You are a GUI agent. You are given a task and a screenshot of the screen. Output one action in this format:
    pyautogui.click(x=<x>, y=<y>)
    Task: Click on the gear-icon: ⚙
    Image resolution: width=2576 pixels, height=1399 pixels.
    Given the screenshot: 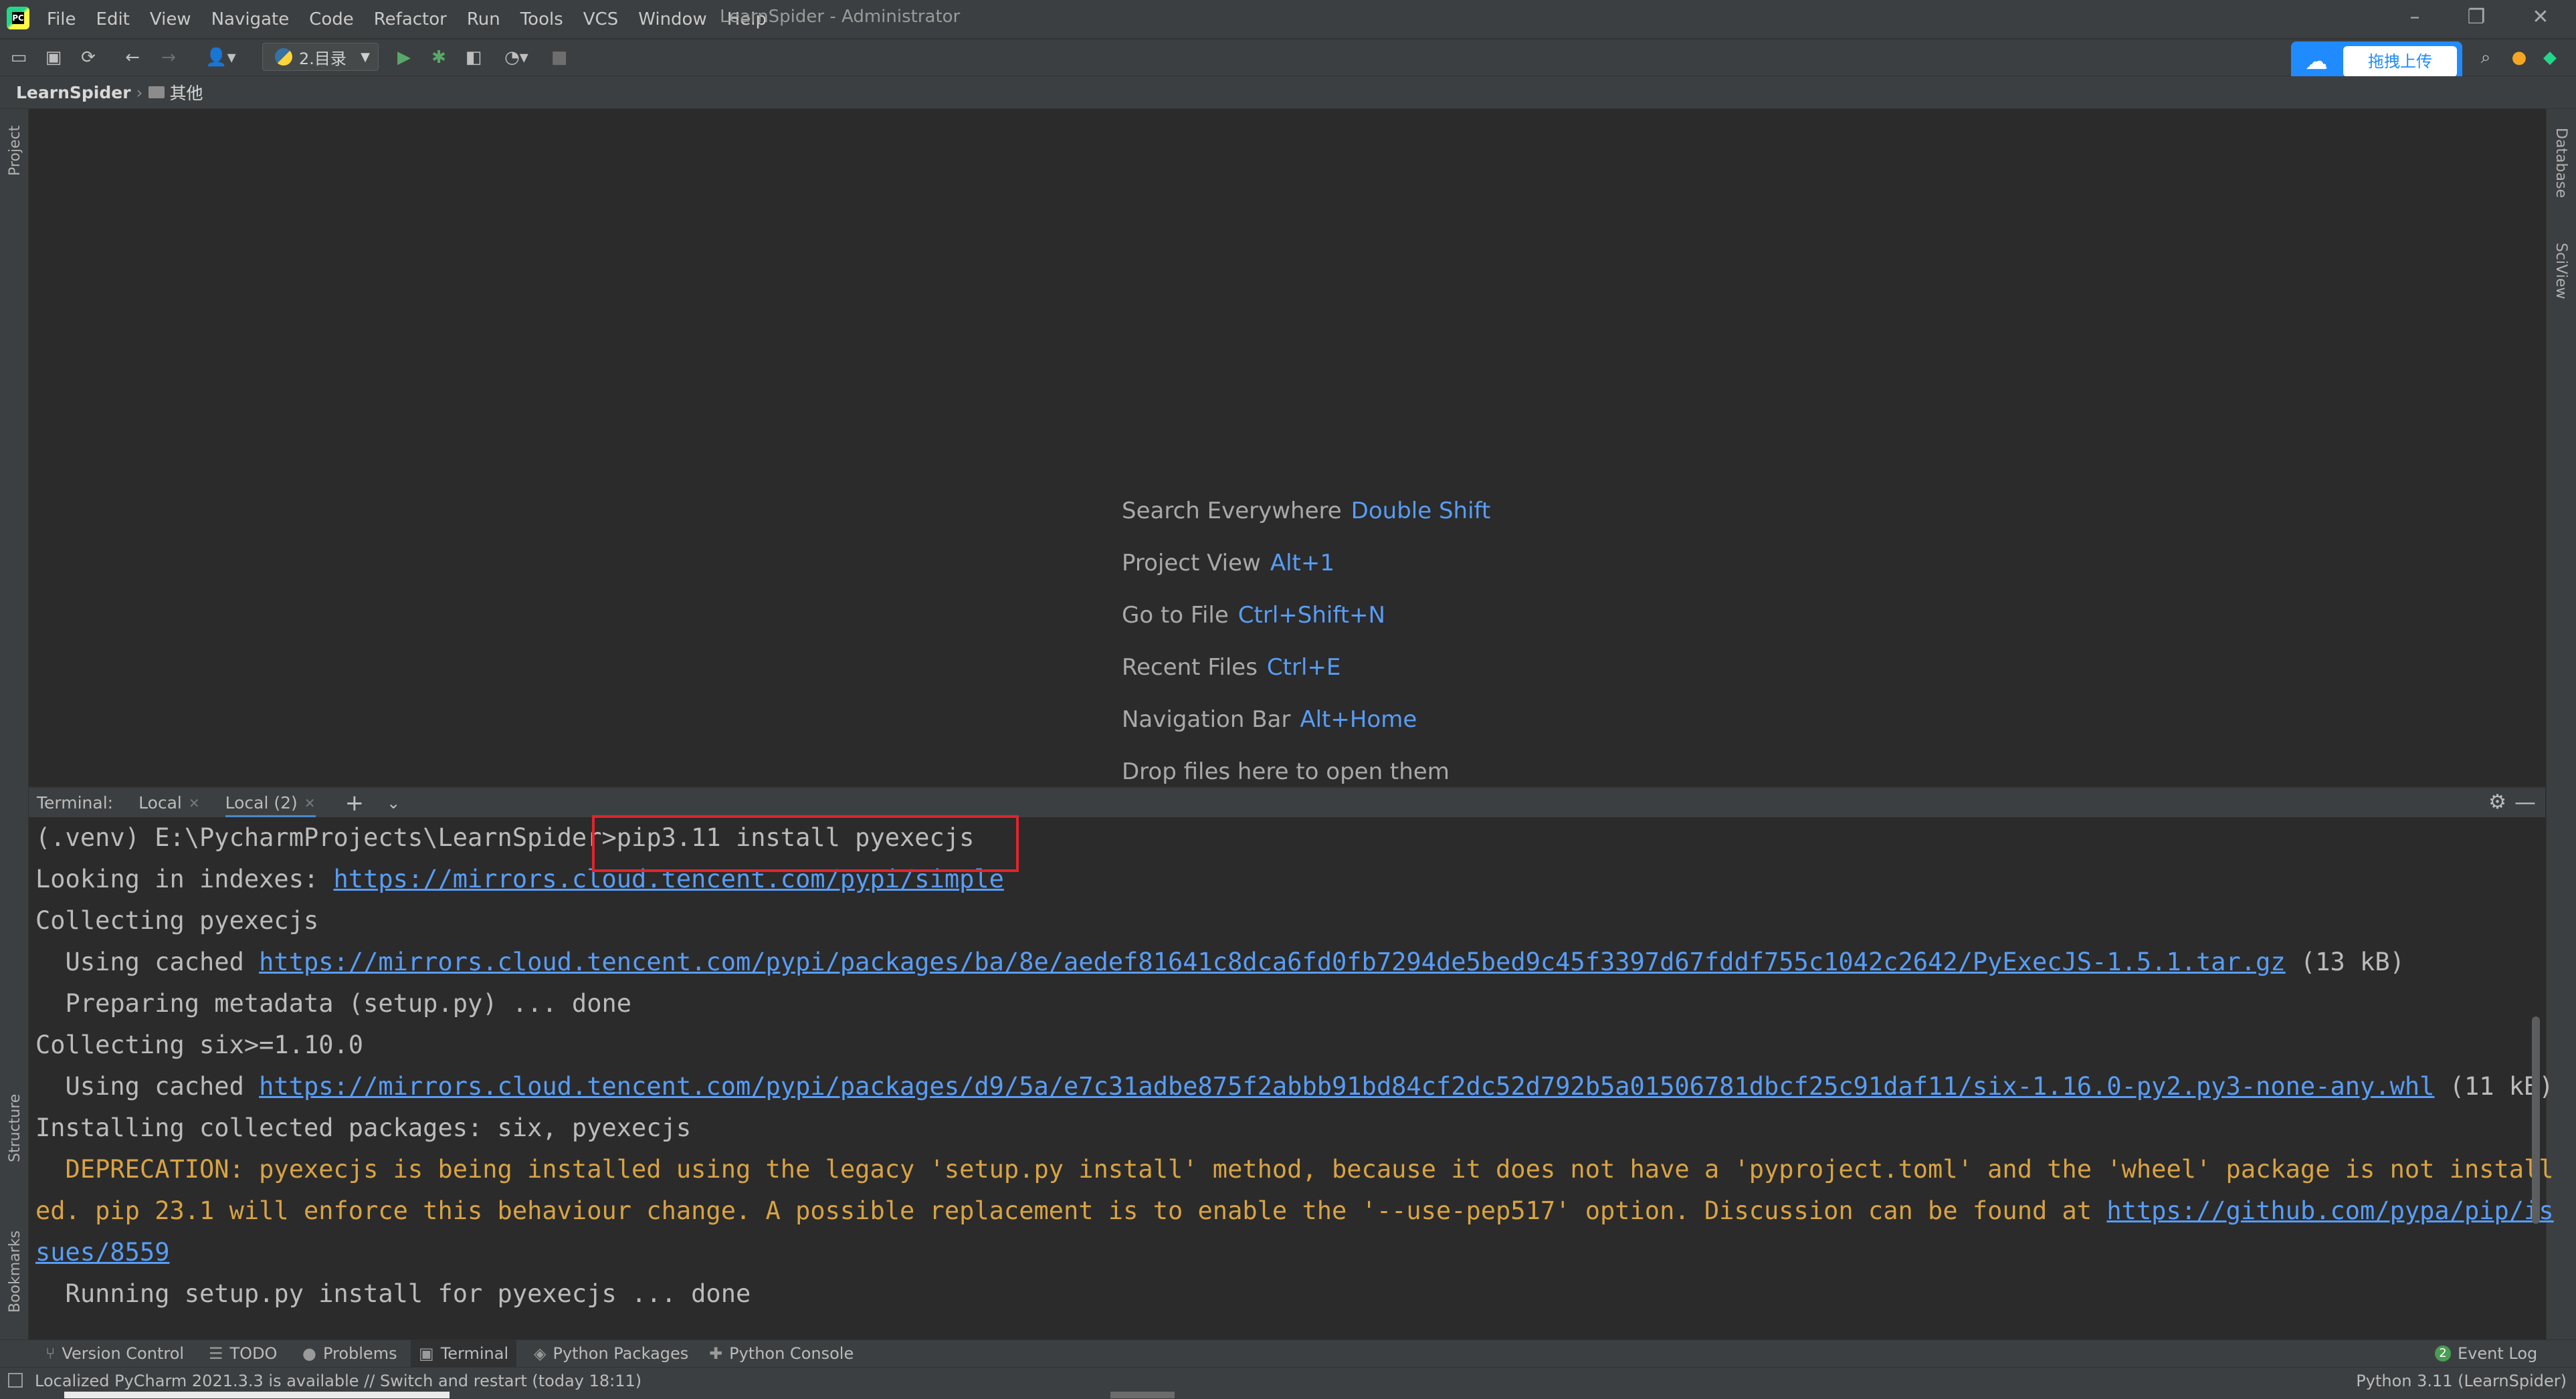 What is the action you would take?
    pyautogui.click(x=2497, y=802)
    